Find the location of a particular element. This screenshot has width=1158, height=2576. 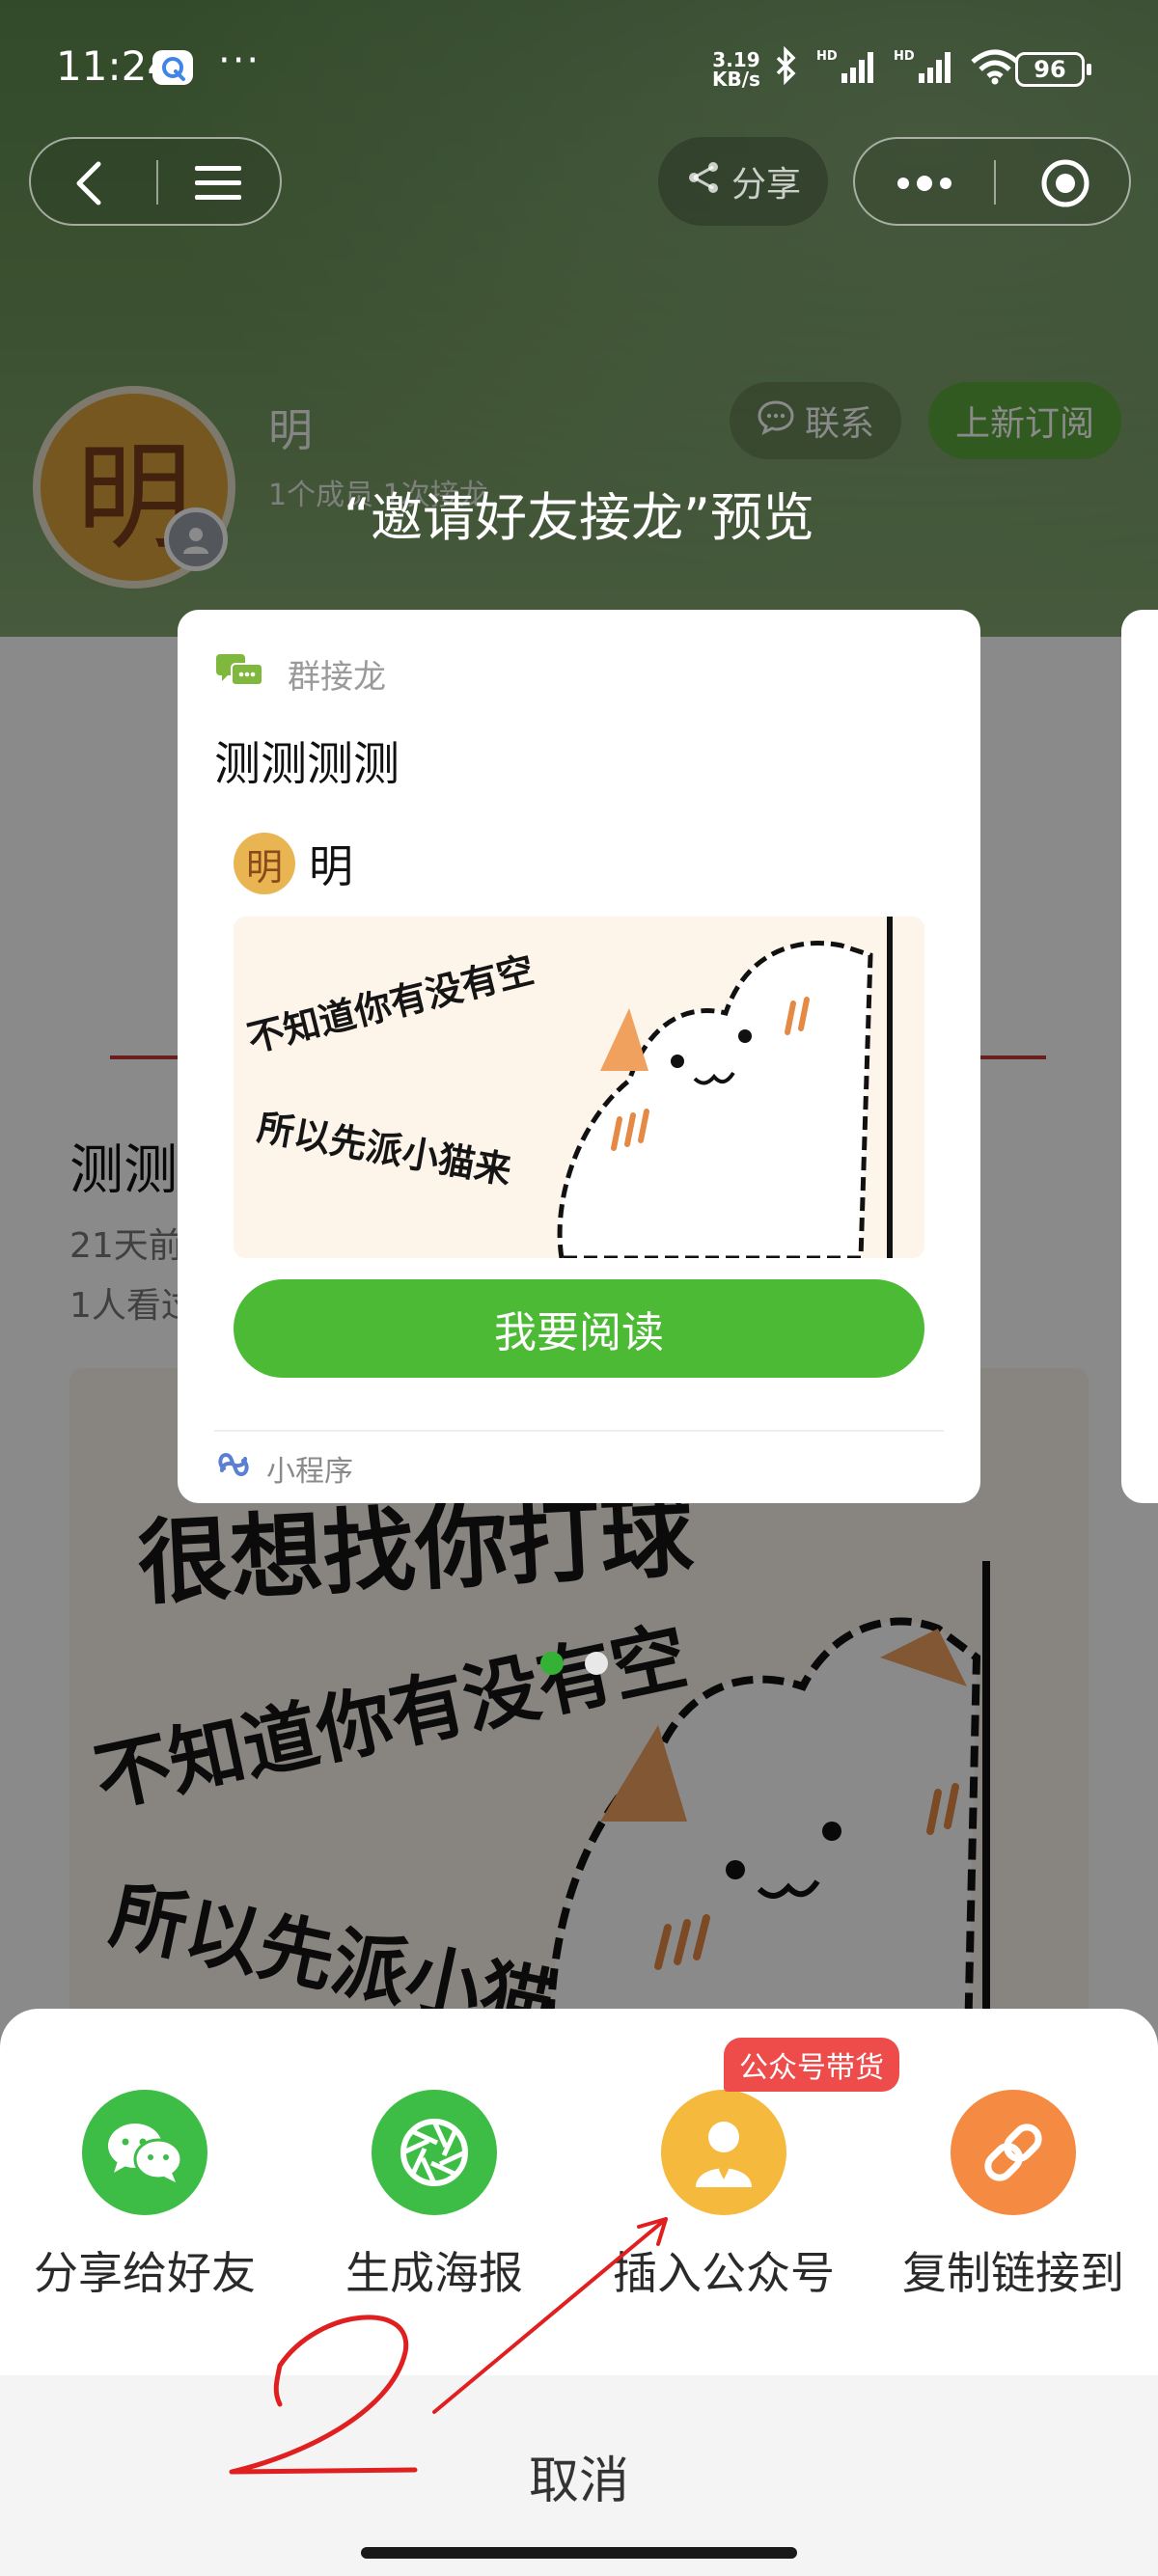

author-name: 明 is located at coordinates (331, 866).